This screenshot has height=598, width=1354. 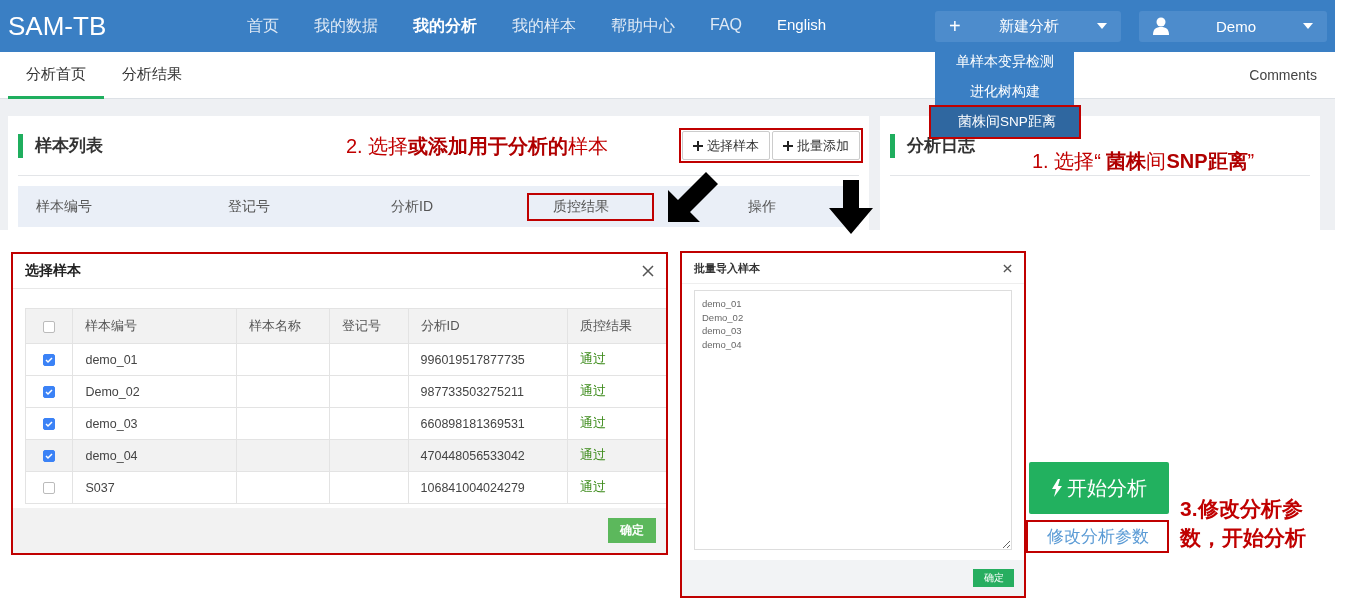 I want to click on table-cell: 通过, so click(x=616, y=455).